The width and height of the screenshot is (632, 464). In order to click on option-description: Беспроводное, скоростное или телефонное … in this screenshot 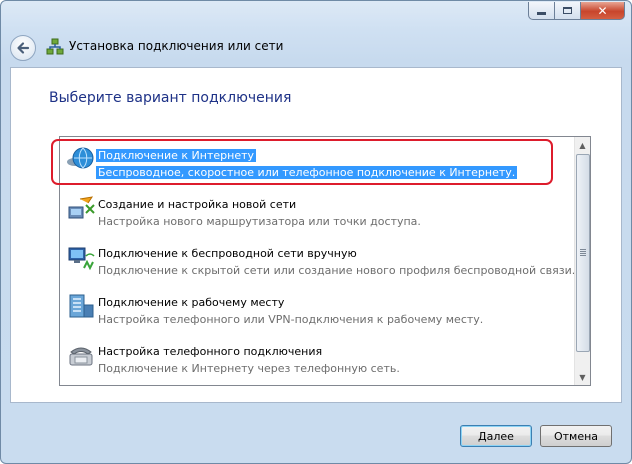, I will do `click(307, 172)`.